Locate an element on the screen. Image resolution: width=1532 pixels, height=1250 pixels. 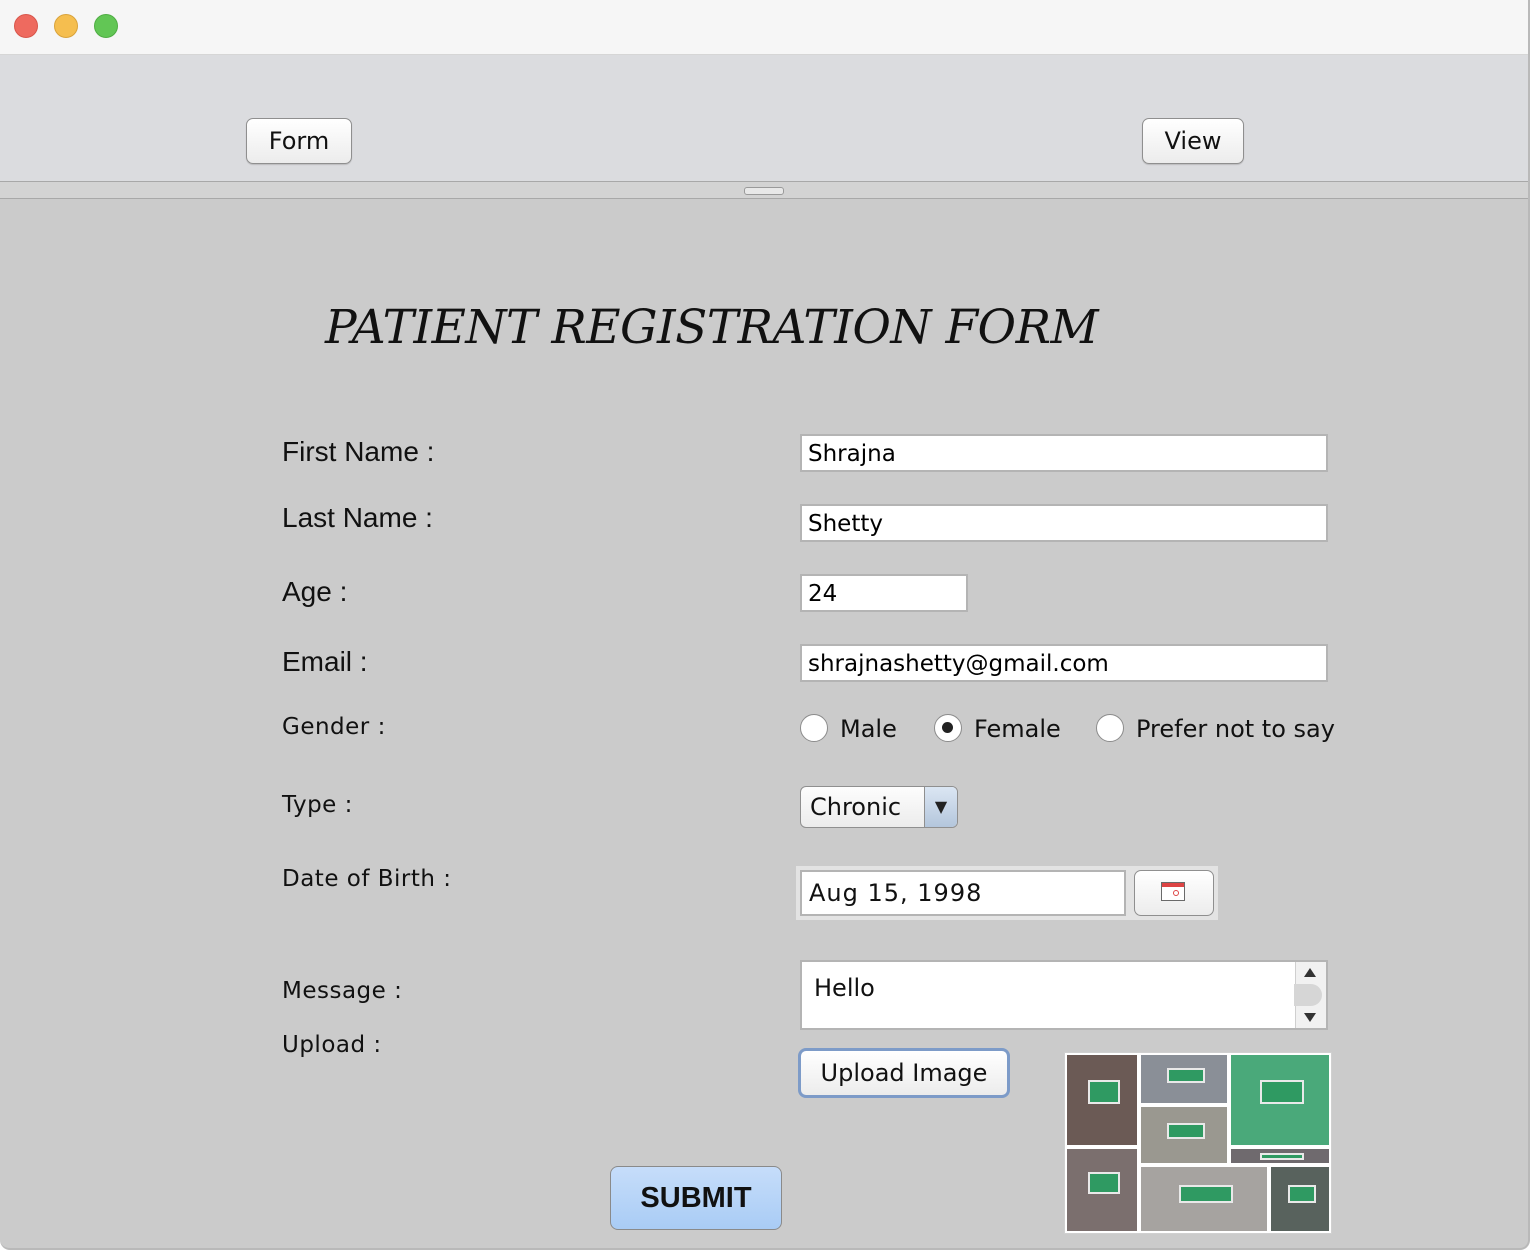
scroll-thumb is located at coordinates (1308, 995).